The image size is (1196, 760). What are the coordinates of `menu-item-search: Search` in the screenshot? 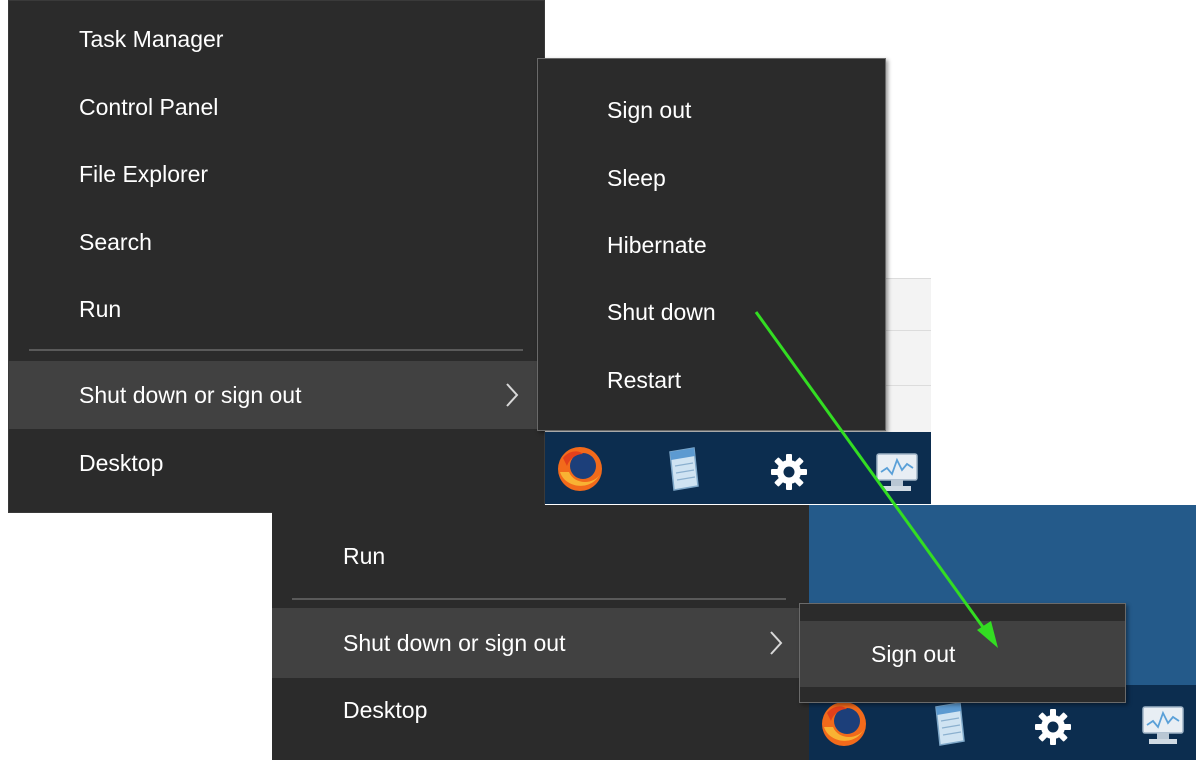 It's located at (276, 242).